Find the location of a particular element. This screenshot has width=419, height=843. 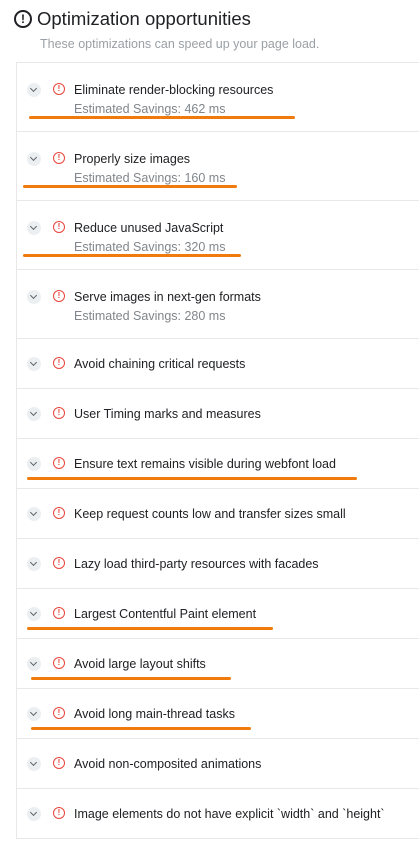

audit-title: Serve images in next-gen formats is located at coordinates (167, 297).